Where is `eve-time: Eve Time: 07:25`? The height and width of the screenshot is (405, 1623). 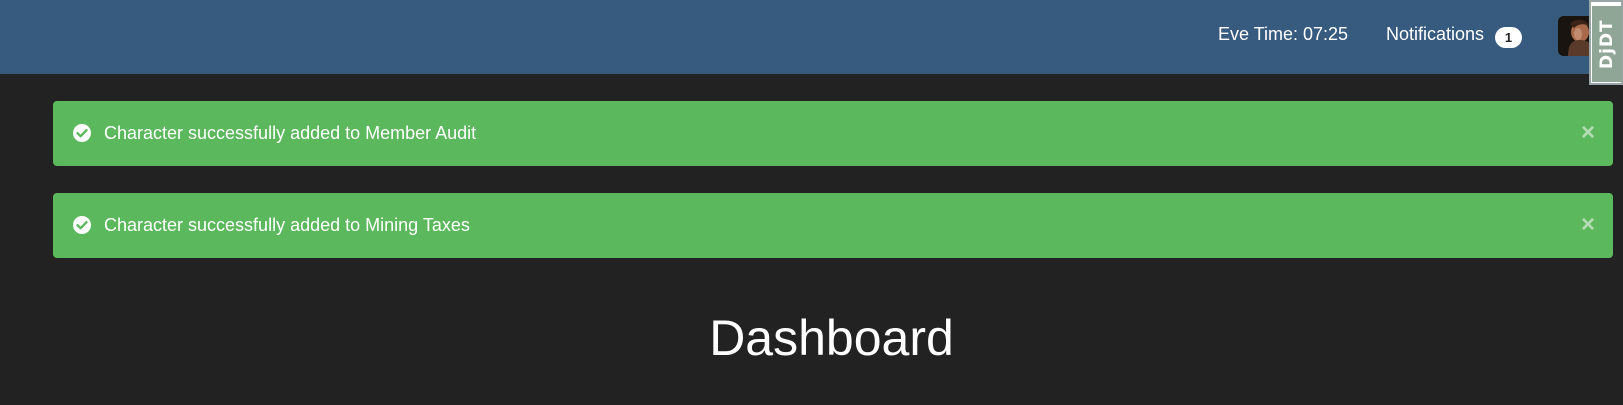 eve-time: Eve Time: 07:25 is located at coordinates (1283, 34).